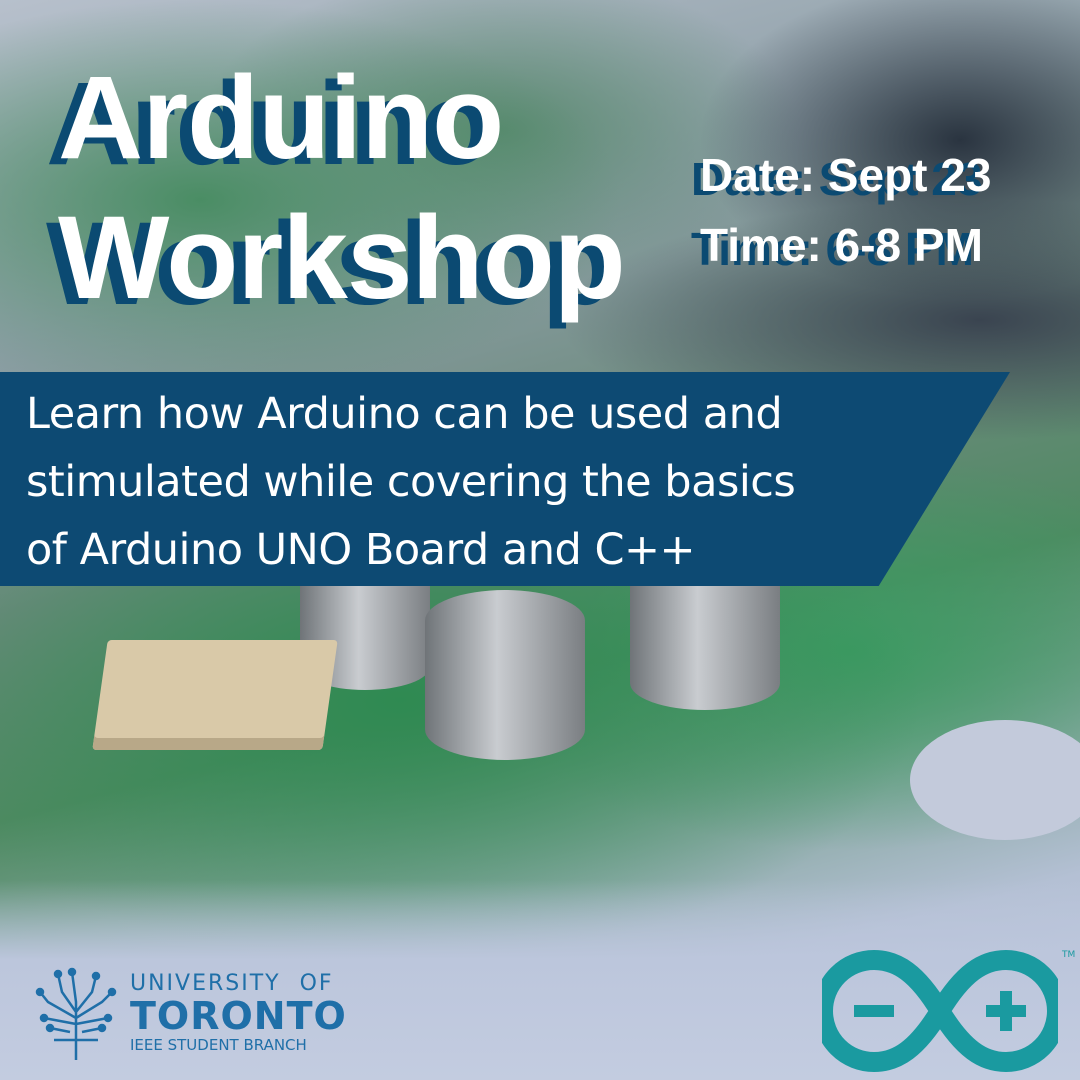 This screenshot has height=1080, width=1080. I want to click on logo-text-university: UNIVERSITY OF, so click(232, 983).